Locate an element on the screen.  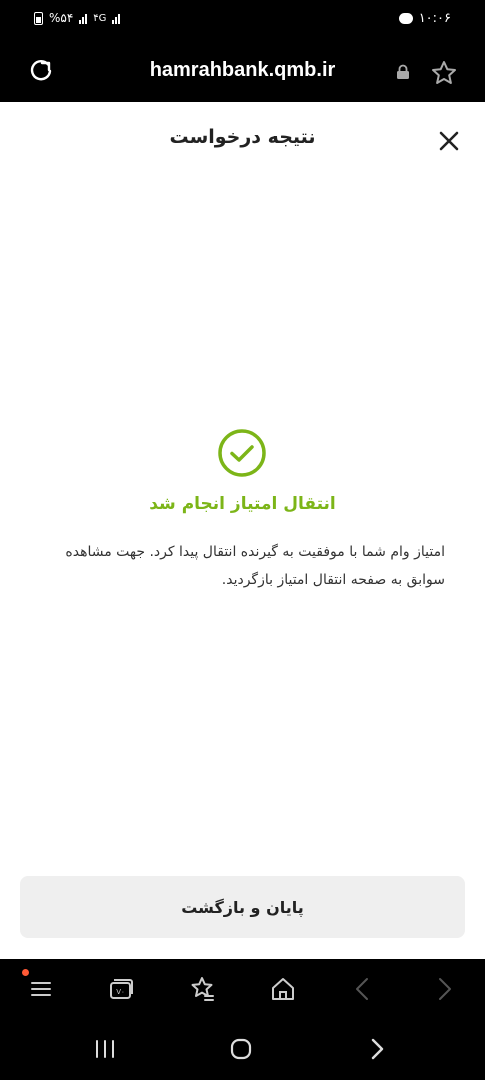
page-title: نتیجه درخواست is located at coordinates (242, 137).